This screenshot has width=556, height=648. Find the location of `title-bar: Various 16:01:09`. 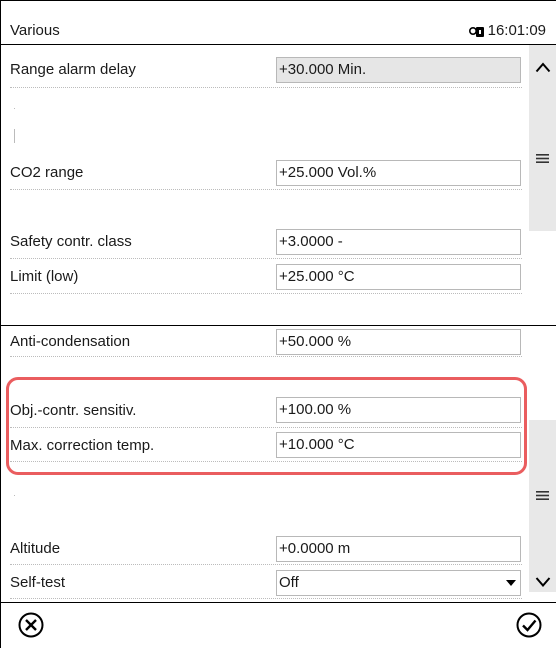

title-bar: Various 16:01:09 is located at coordinates (278, 22).